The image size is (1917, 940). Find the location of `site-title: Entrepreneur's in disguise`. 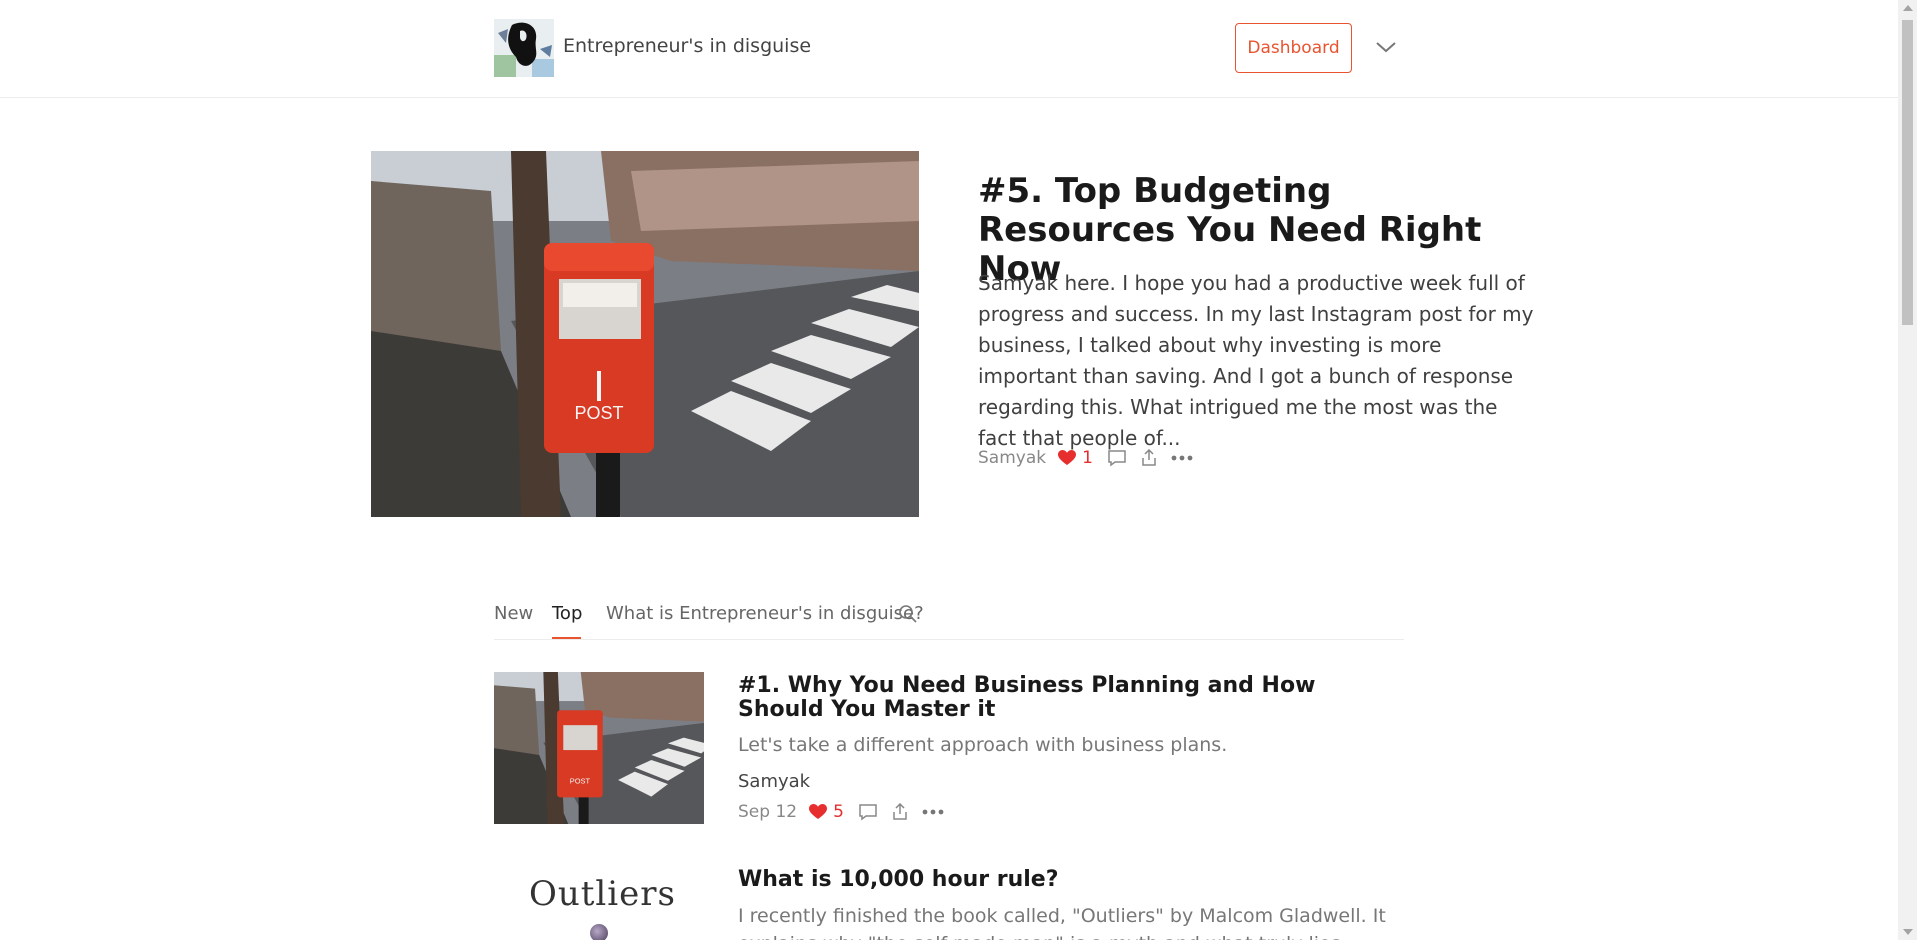

site-title: Entrepreneur's in disguise is located at coordinates (687, 46).